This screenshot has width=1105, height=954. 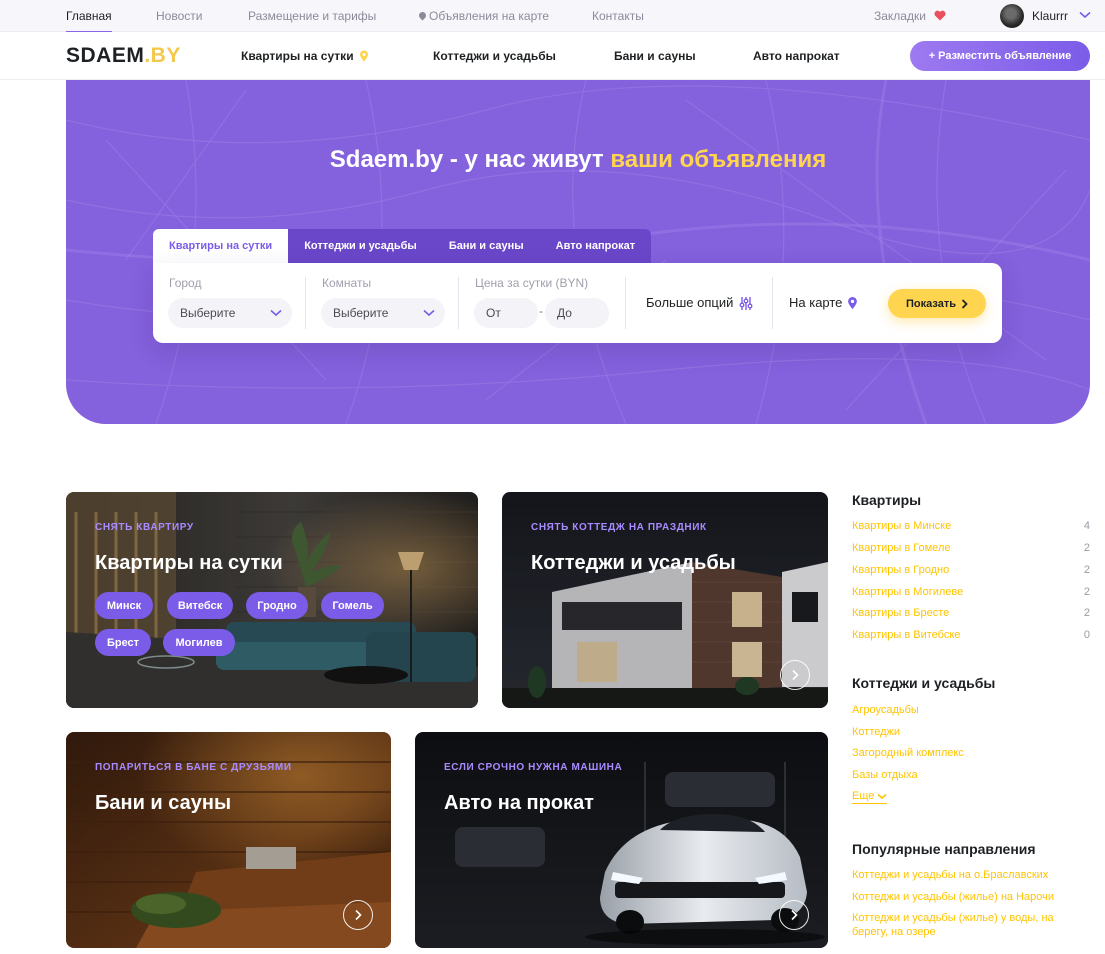 What do you see at coordinates (199, 642) in the screenshot?
I see `city-chip-mogilev: Могилев` at bounding box center [199, 642].